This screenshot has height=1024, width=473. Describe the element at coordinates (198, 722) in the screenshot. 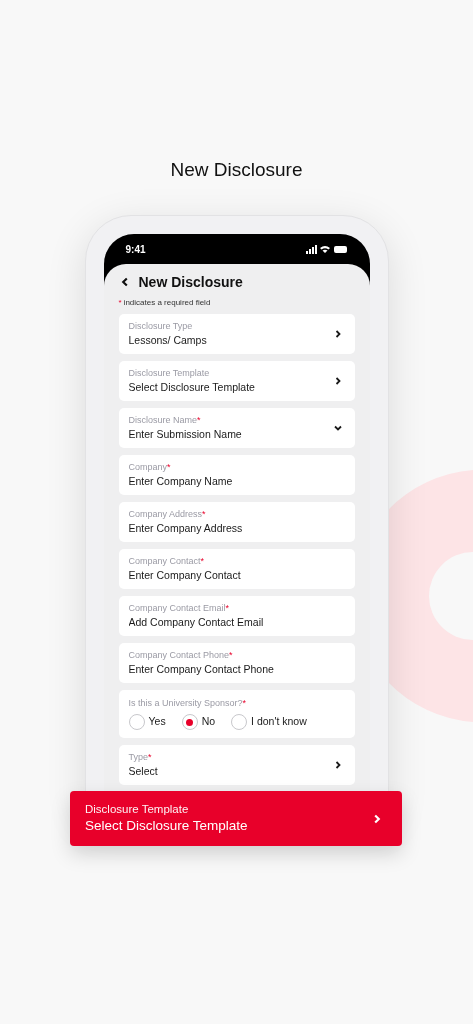

I see `radio-option: No` at that location.